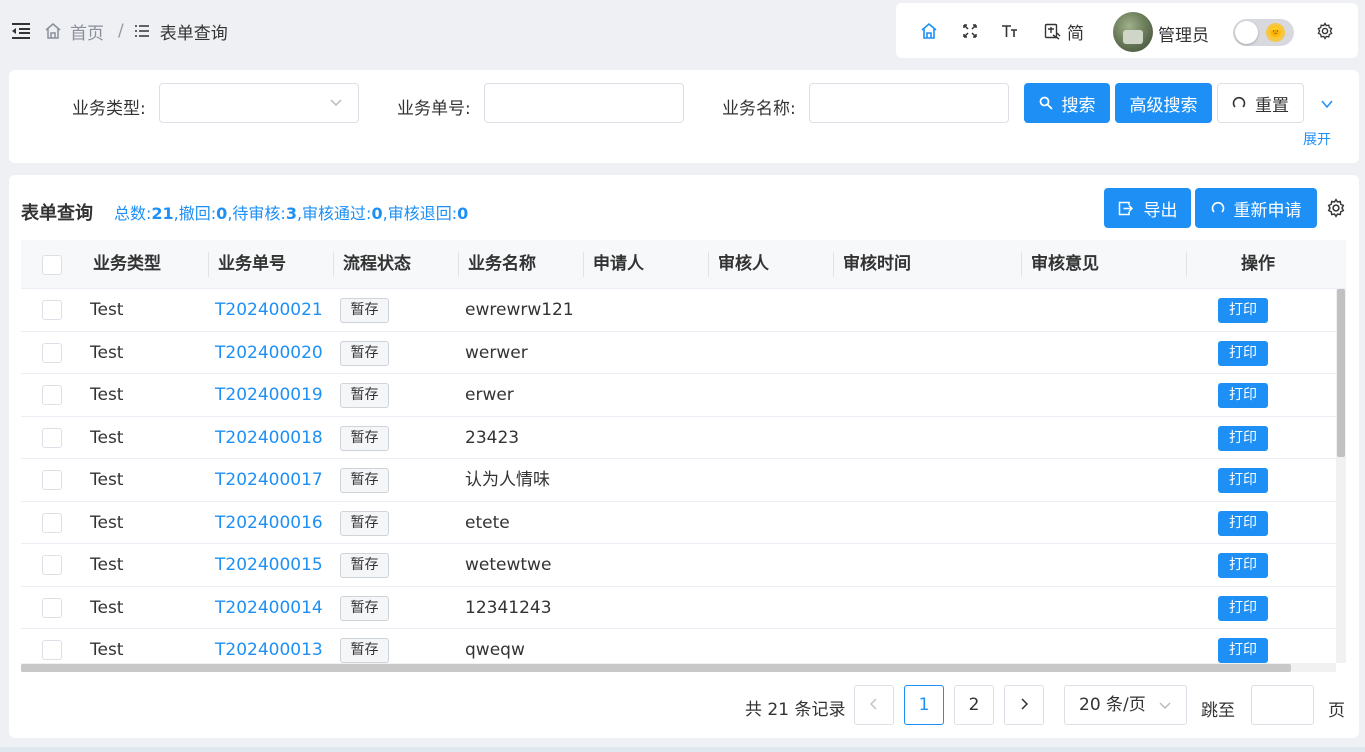  What do you see at coordinates (1163, 105) in the screenshot?
I see `advanced-search-label: 高级搜索` at bounding box center [1163, 105].